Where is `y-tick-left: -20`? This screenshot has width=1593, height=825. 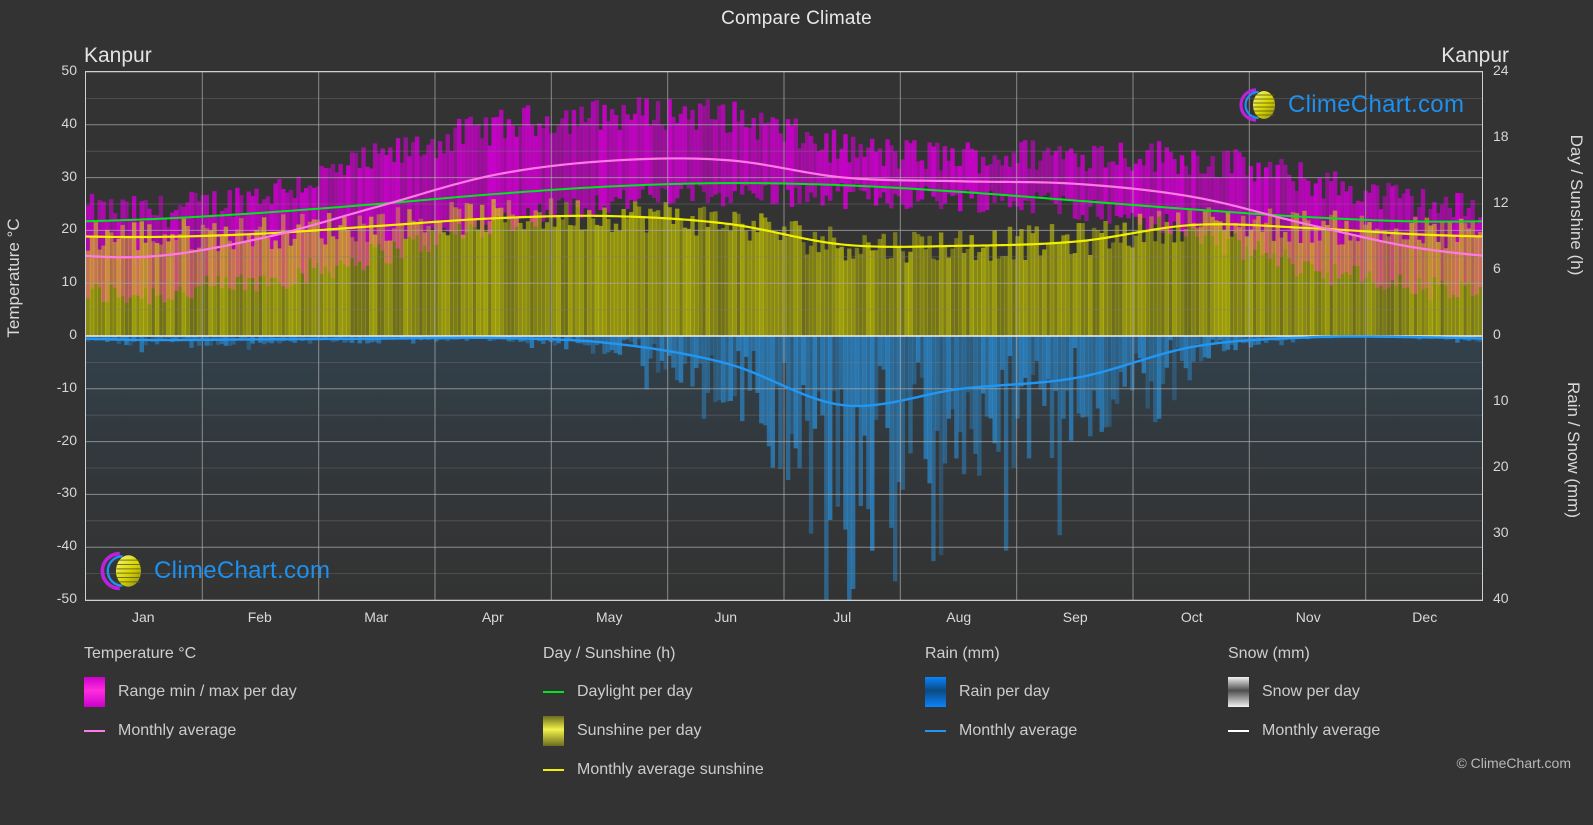
y-tick-left: -20 is located at coordinates (66, 439).